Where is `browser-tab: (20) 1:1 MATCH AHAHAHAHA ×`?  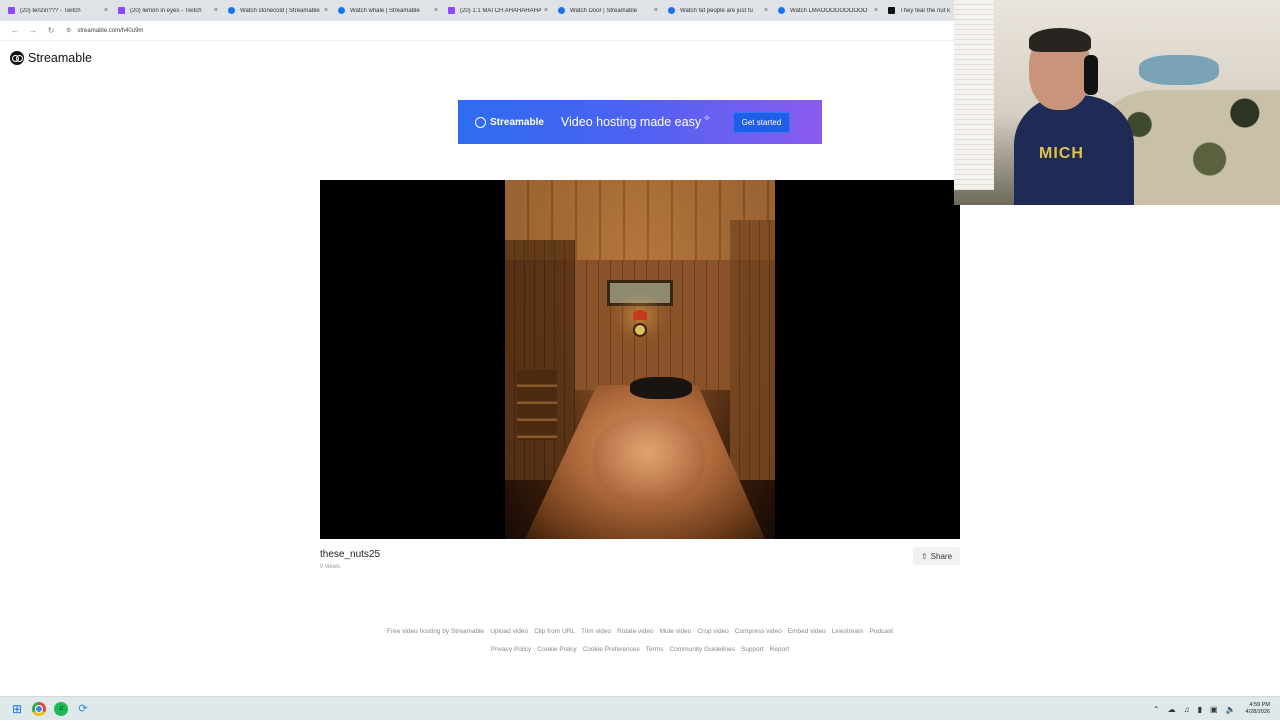
browser-tab: (20) 1:1 MATCH AHAHAHAHA × is located at coordinates (498, 10).